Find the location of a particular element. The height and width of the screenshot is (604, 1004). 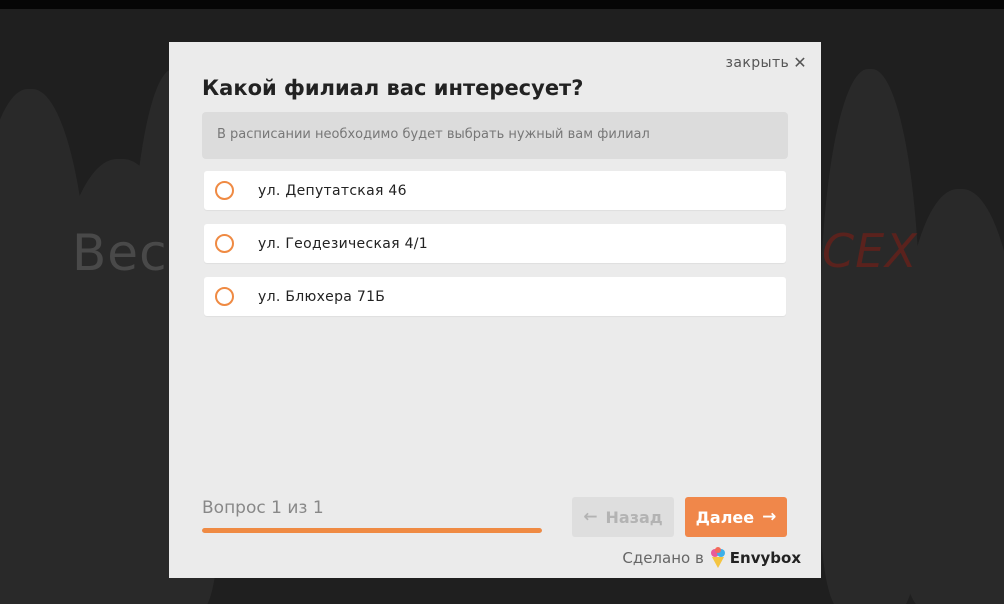

top-bar is located at coordinates (502, 4).